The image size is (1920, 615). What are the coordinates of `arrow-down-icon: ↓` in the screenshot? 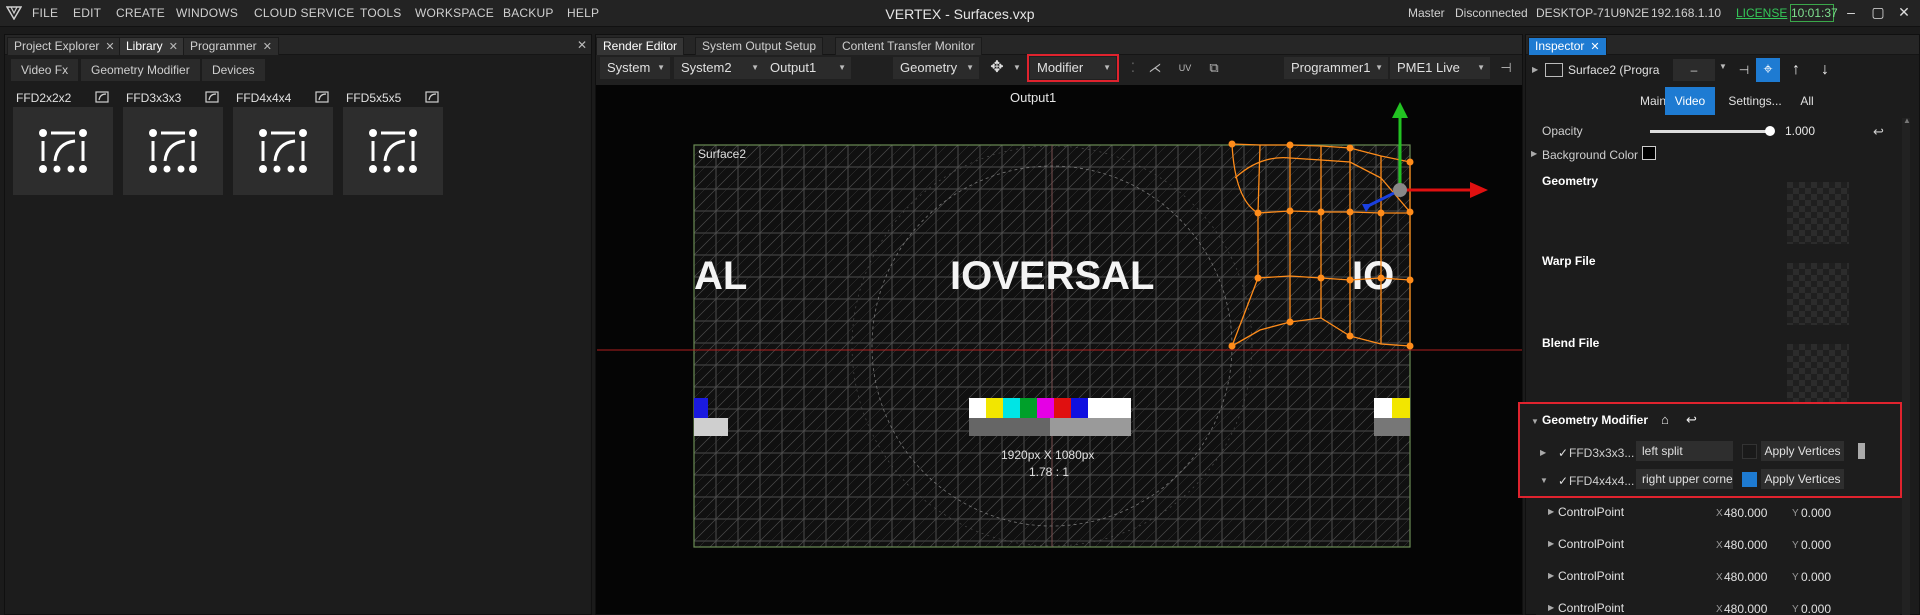 It's located at (1825, 70).